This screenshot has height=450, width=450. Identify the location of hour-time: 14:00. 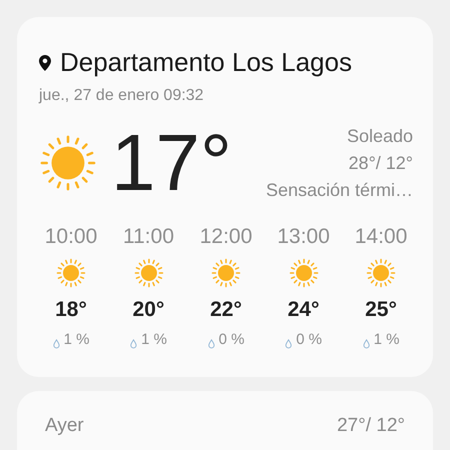
(381, 237).